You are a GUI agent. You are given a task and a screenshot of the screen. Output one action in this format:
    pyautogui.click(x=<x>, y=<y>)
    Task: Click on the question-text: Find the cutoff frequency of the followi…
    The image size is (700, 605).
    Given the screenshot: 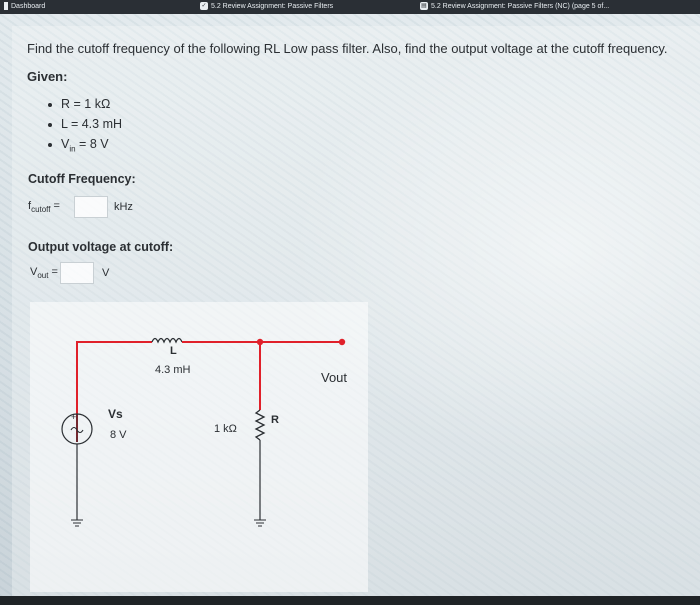 What is the action you would take?
    pyautogui.click(x=347, y=48)
    